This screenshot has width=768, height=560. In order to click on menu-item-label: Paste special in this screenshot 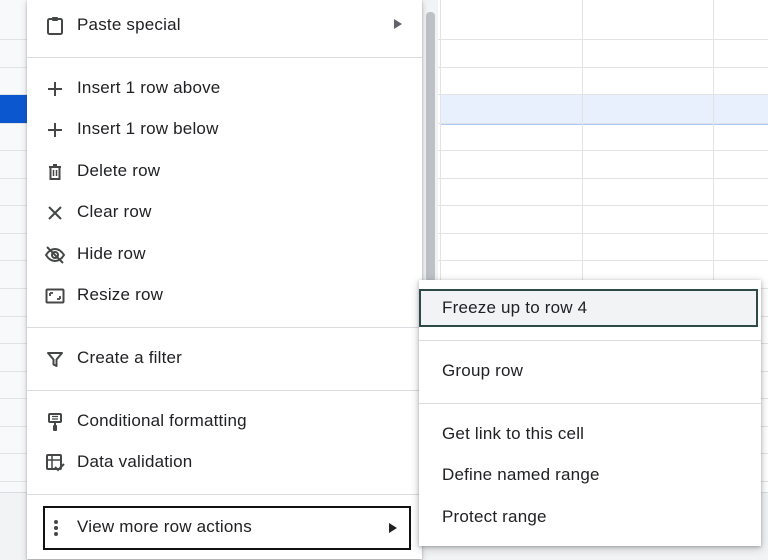, I will do `click(129, 24)`.